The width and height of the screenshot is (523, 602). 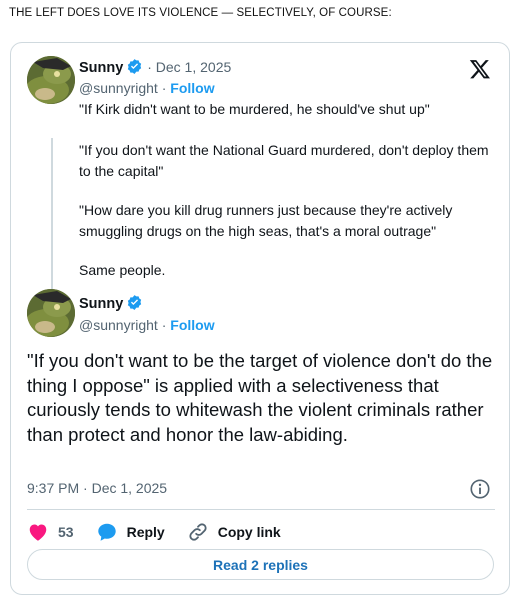 What do you see at coordinates (480, 69) in the screenshot?
I see `x-logo-icon` at bounding box center [480, 69].